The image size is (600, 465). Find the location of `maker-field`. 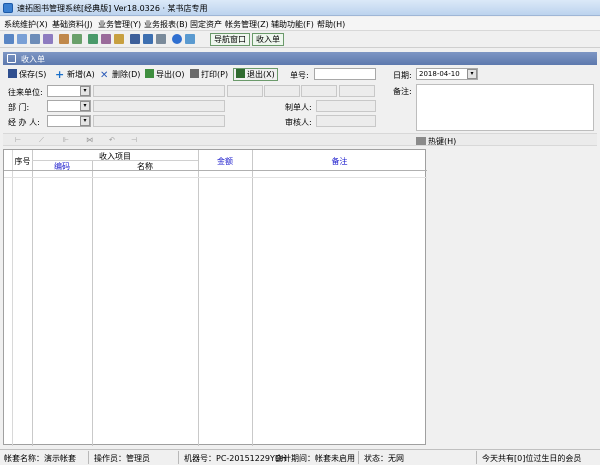

maker-field is located at coordinates (346, 106).